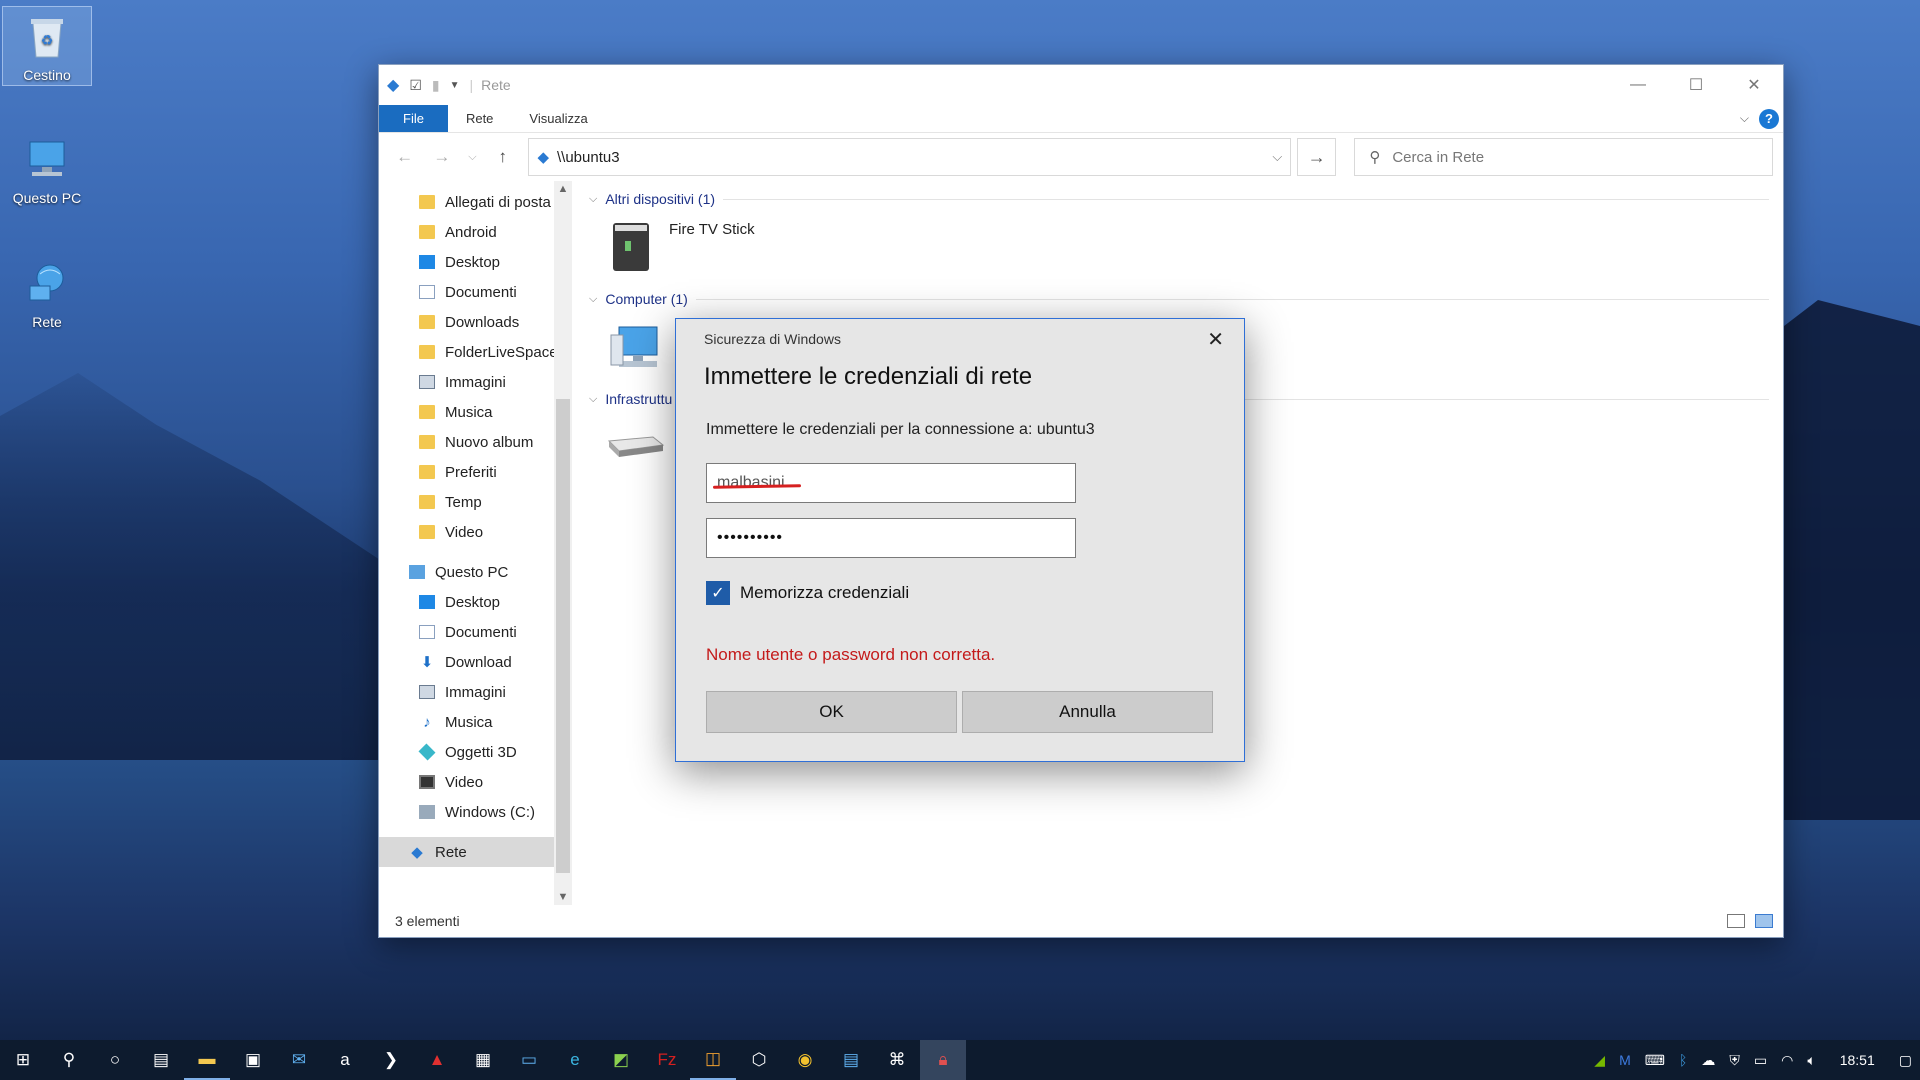 Image resolution: width=1920 pixels, height=1080 pixels. What do you see at coordinates (47, 284) in the screenshot?
I see `network-icon` at bounding box center [47, 284].